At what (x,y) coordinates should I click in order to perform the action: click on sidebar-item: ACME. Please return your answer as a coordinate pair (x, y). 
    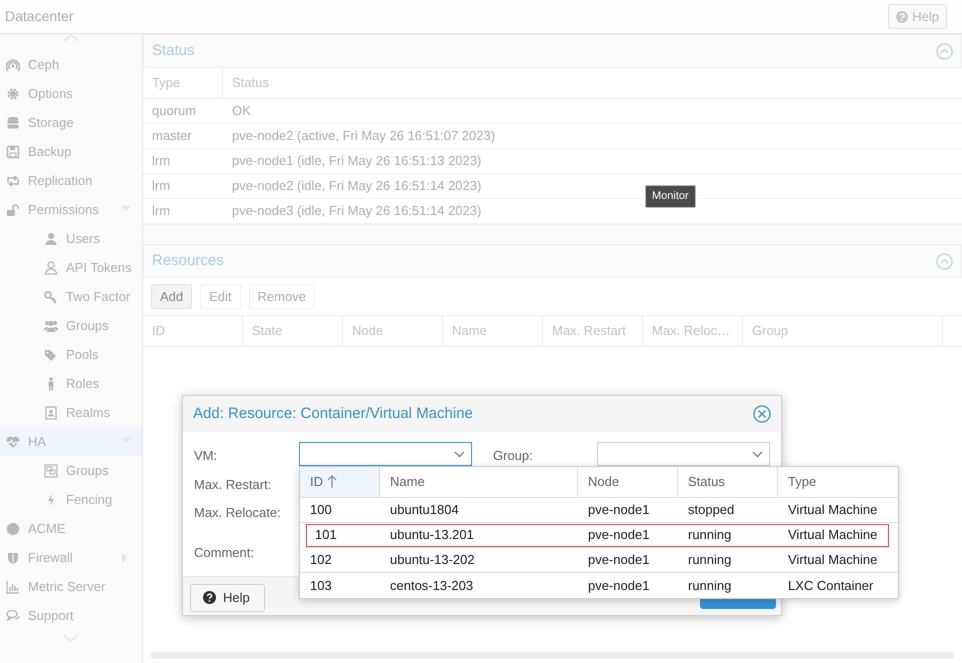
    Looking at the image, I should click on (71, 528).